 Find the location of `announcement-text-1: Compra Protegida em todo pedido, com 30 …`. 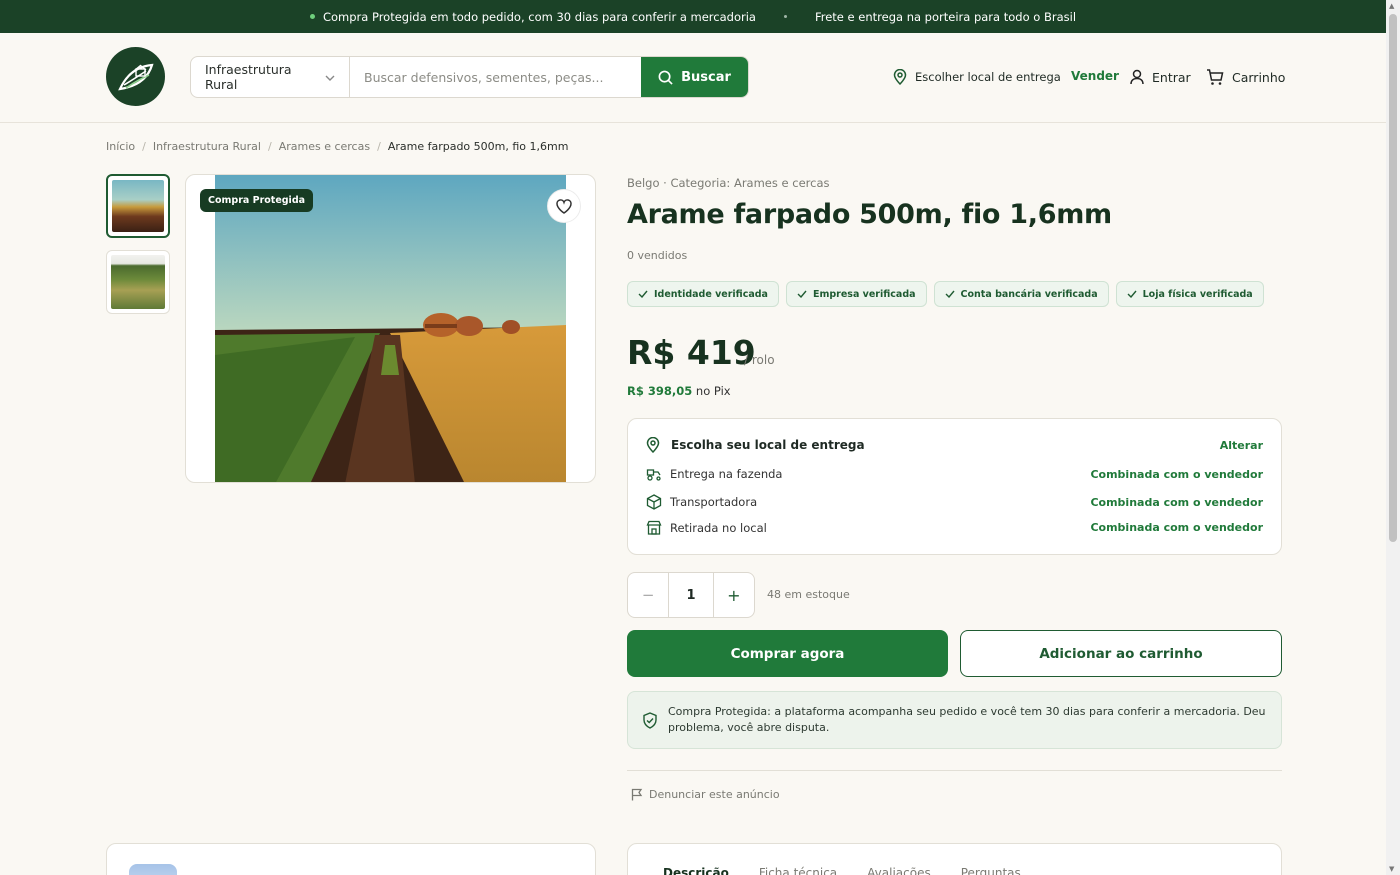

announcement-text-1: Compra Protegida em todo pedido, com 30 … is located at coordinates (539, 16).